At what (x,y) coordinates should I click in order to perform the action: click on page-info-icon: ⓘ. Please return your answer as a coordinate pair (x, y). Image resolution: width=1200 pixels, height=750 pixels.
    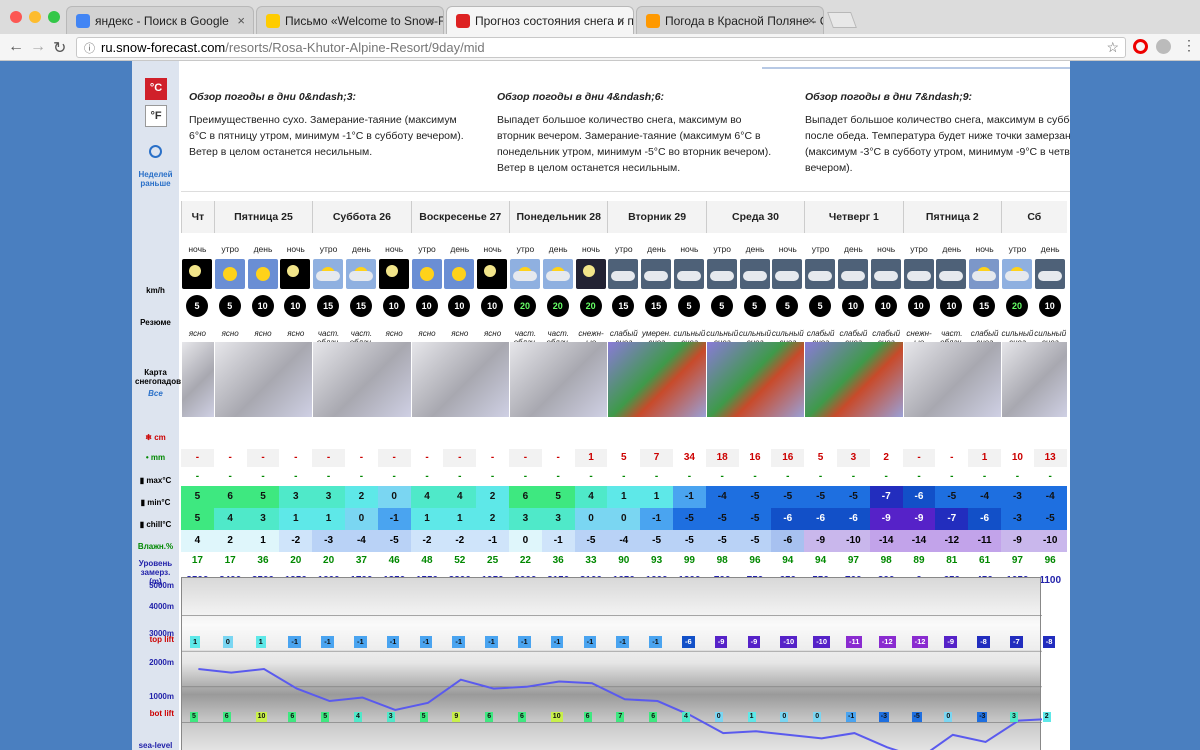
    Looking at the image, I should click on (89, 48).